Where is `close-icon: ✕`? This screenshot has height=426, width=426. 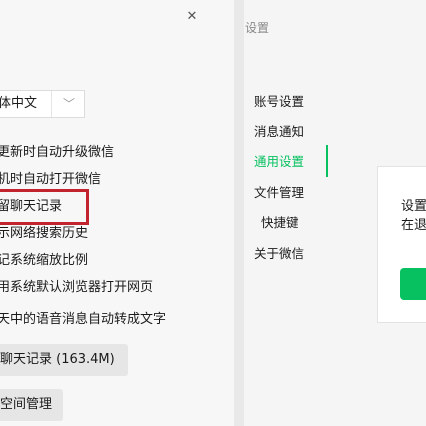
close-icon: ✕ is located at coordinates (192, 17).